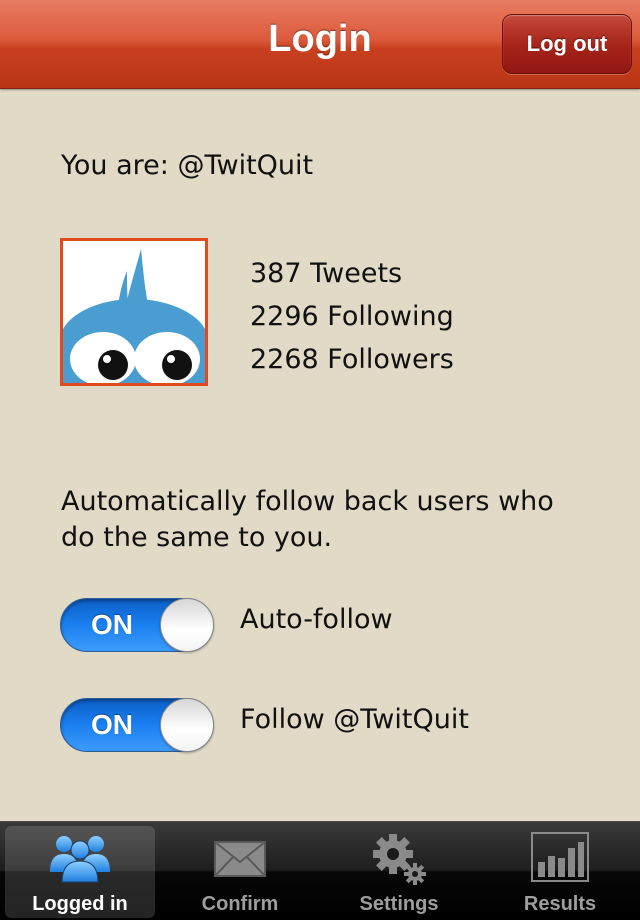 This screenshot has height=920, width=640. Describe the element at coordinates (80, 904) in the screenshot. I see `tab-label: Logged in` at that location.